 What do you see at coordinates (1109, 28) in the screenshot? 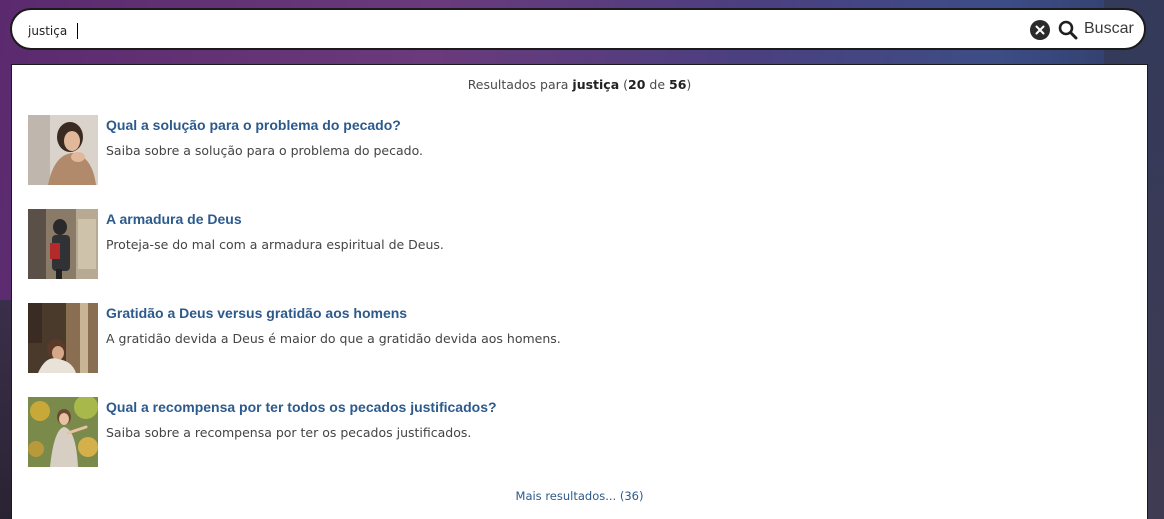
I see `search-button-label: Buscar` at bounding box center [1109, 28].